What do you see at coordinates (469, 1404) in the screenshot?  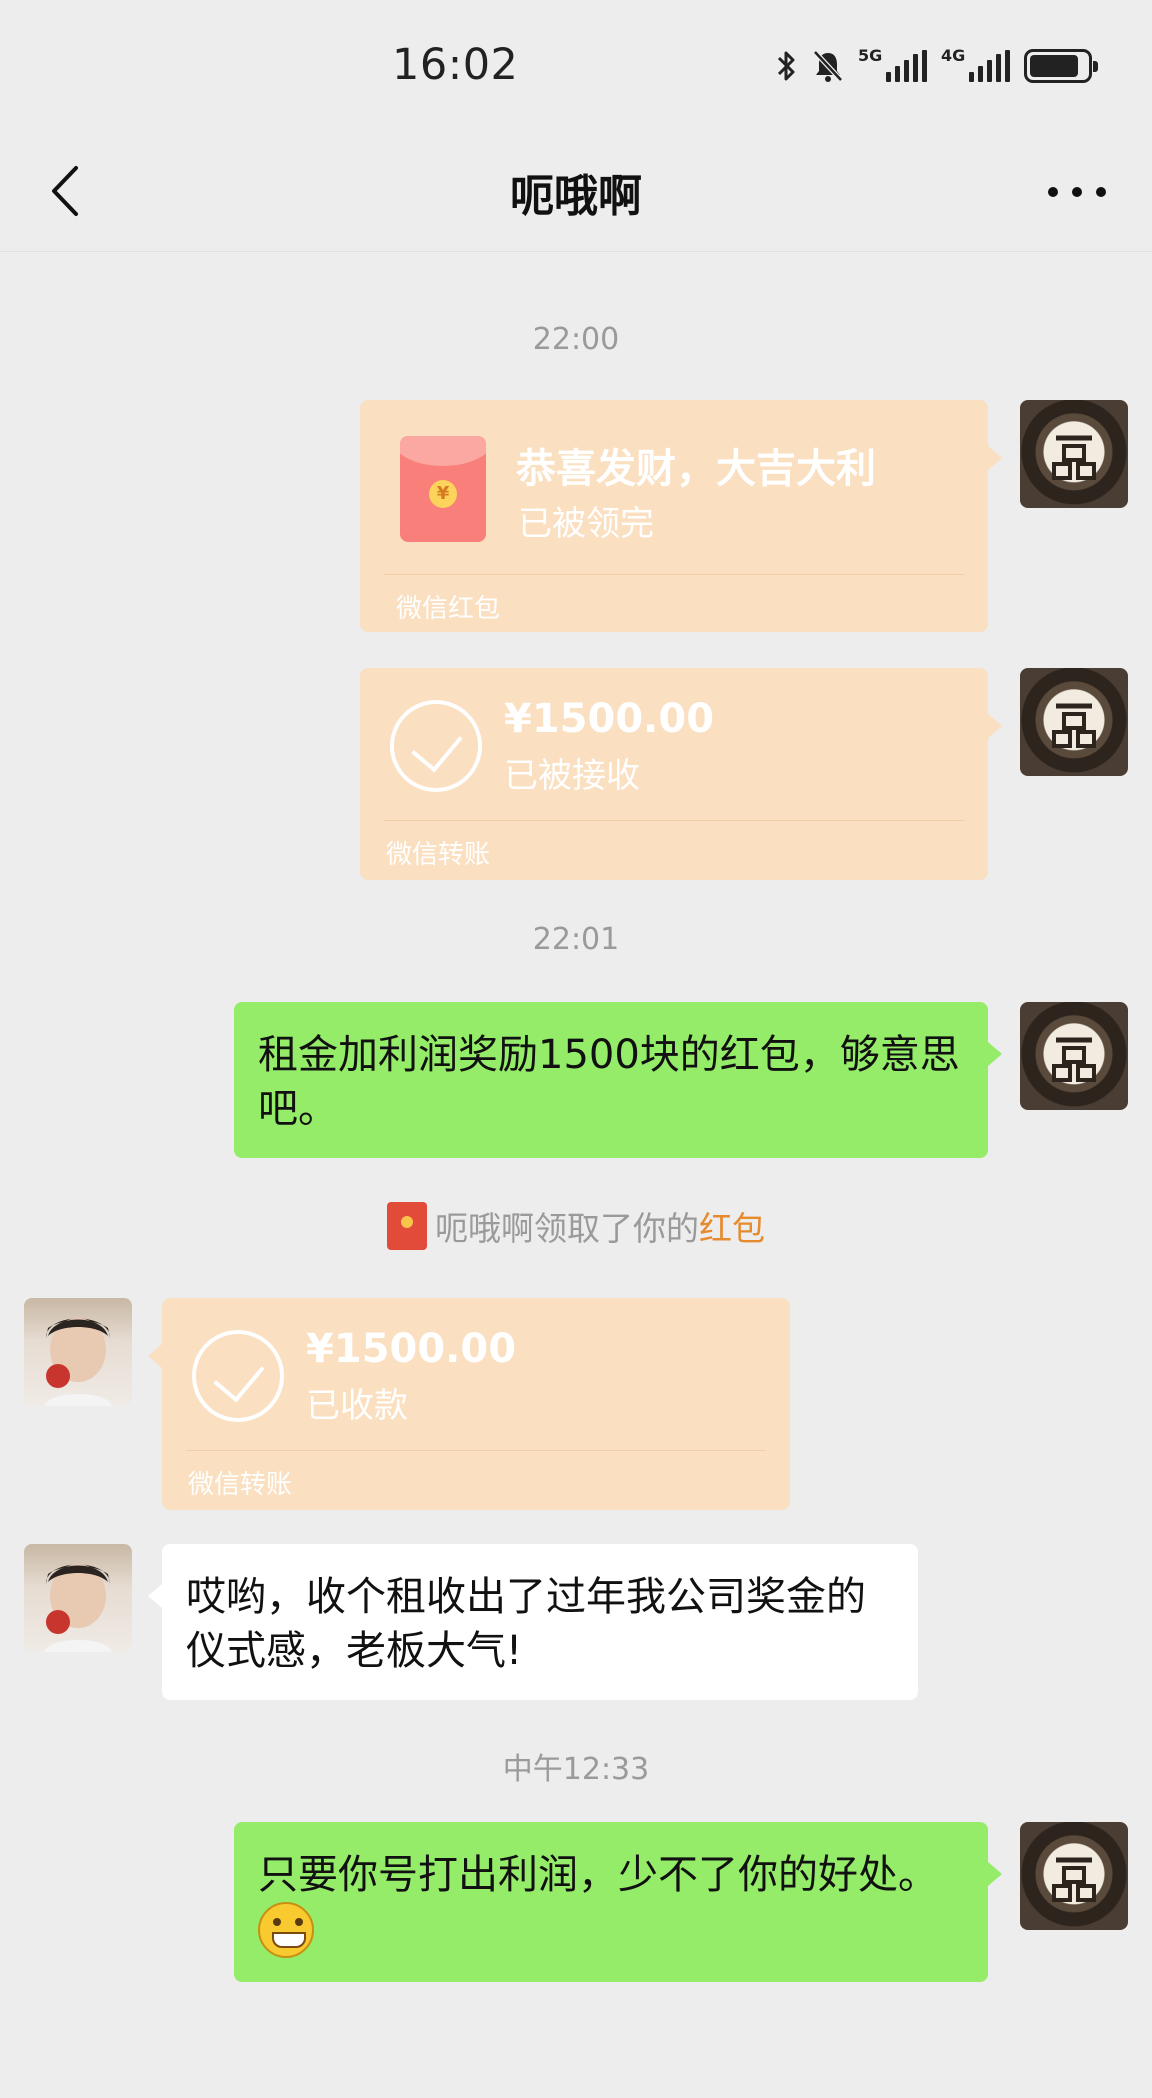 I see `transfer-card-received: ¥1500.00 已收款 微信转账` at bounding box center [469, 1404].